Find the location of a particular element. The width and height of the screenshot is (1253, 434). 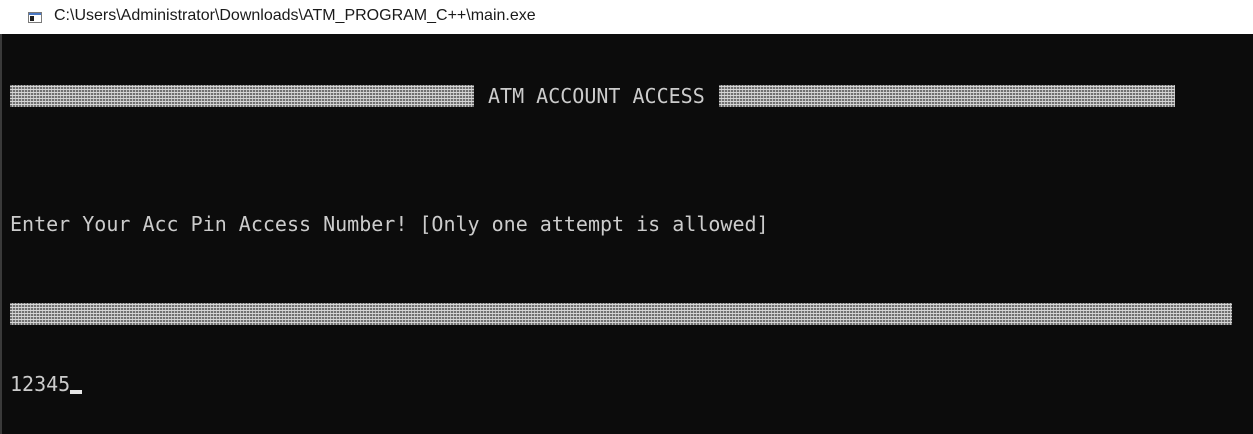

banner-fill-right is located at coordinates (946, 96).